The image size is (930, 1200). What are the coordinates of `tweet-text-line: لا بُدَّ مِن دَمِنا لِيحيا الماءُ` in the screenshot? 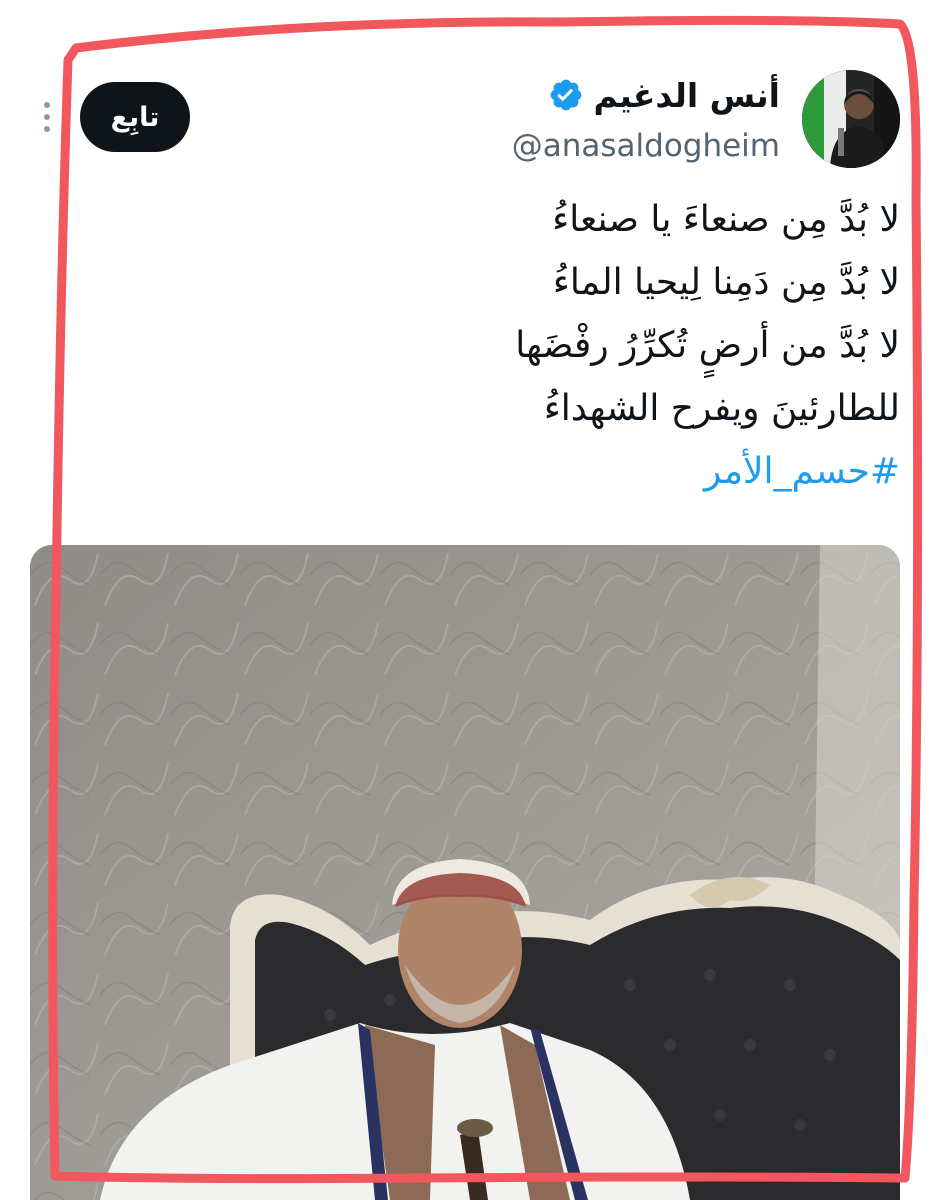 It's located at (726, 282).